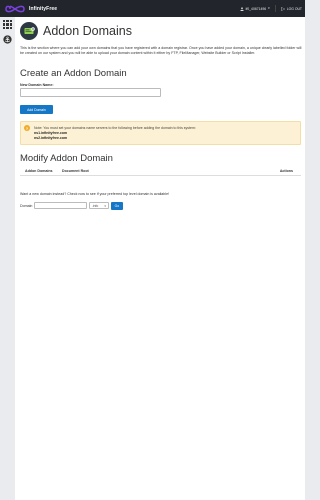 This screenshot has height=500, width=320. I want to click on column-header-addon-domains: Addon Domains, so click(39, 171).